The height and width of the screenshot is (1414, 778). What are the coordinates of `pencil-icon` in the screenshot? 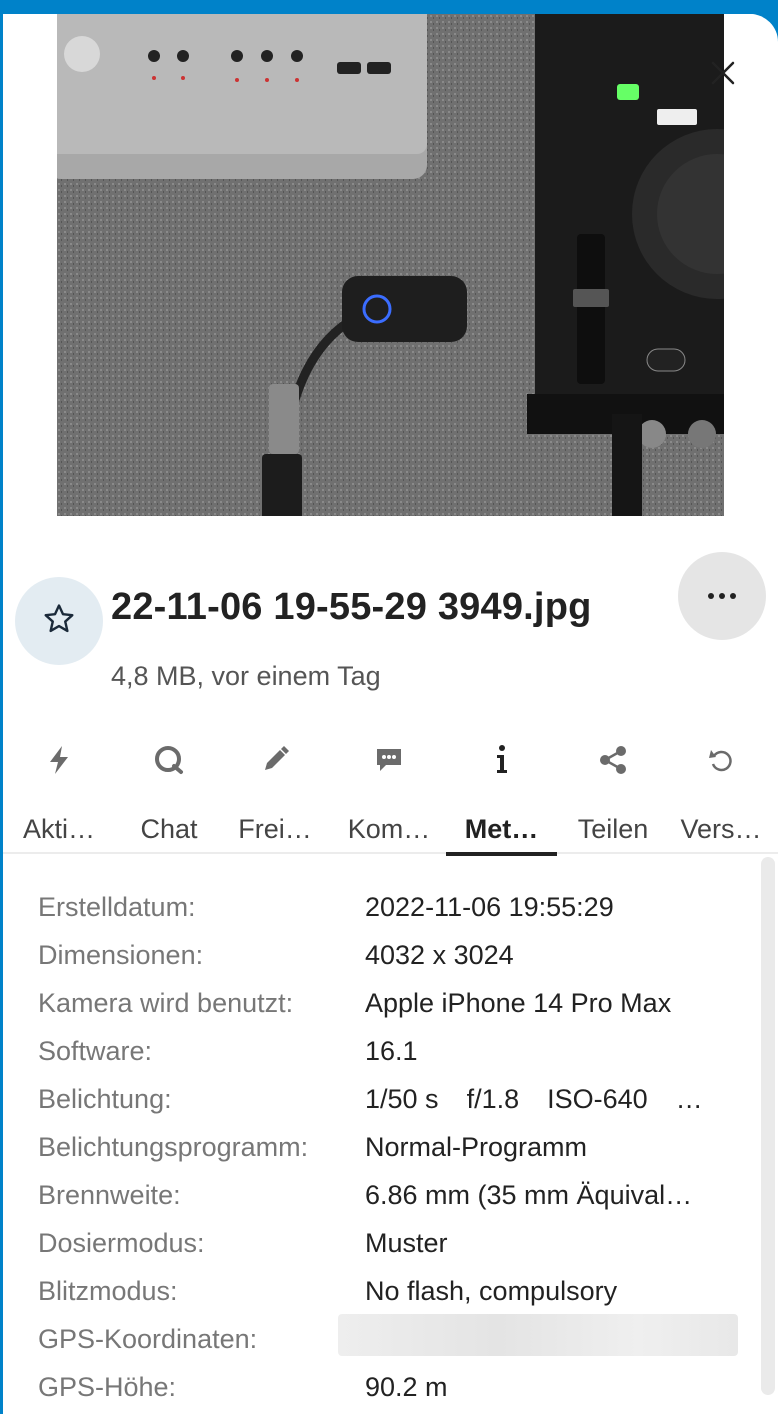 It's located at (275, 762).